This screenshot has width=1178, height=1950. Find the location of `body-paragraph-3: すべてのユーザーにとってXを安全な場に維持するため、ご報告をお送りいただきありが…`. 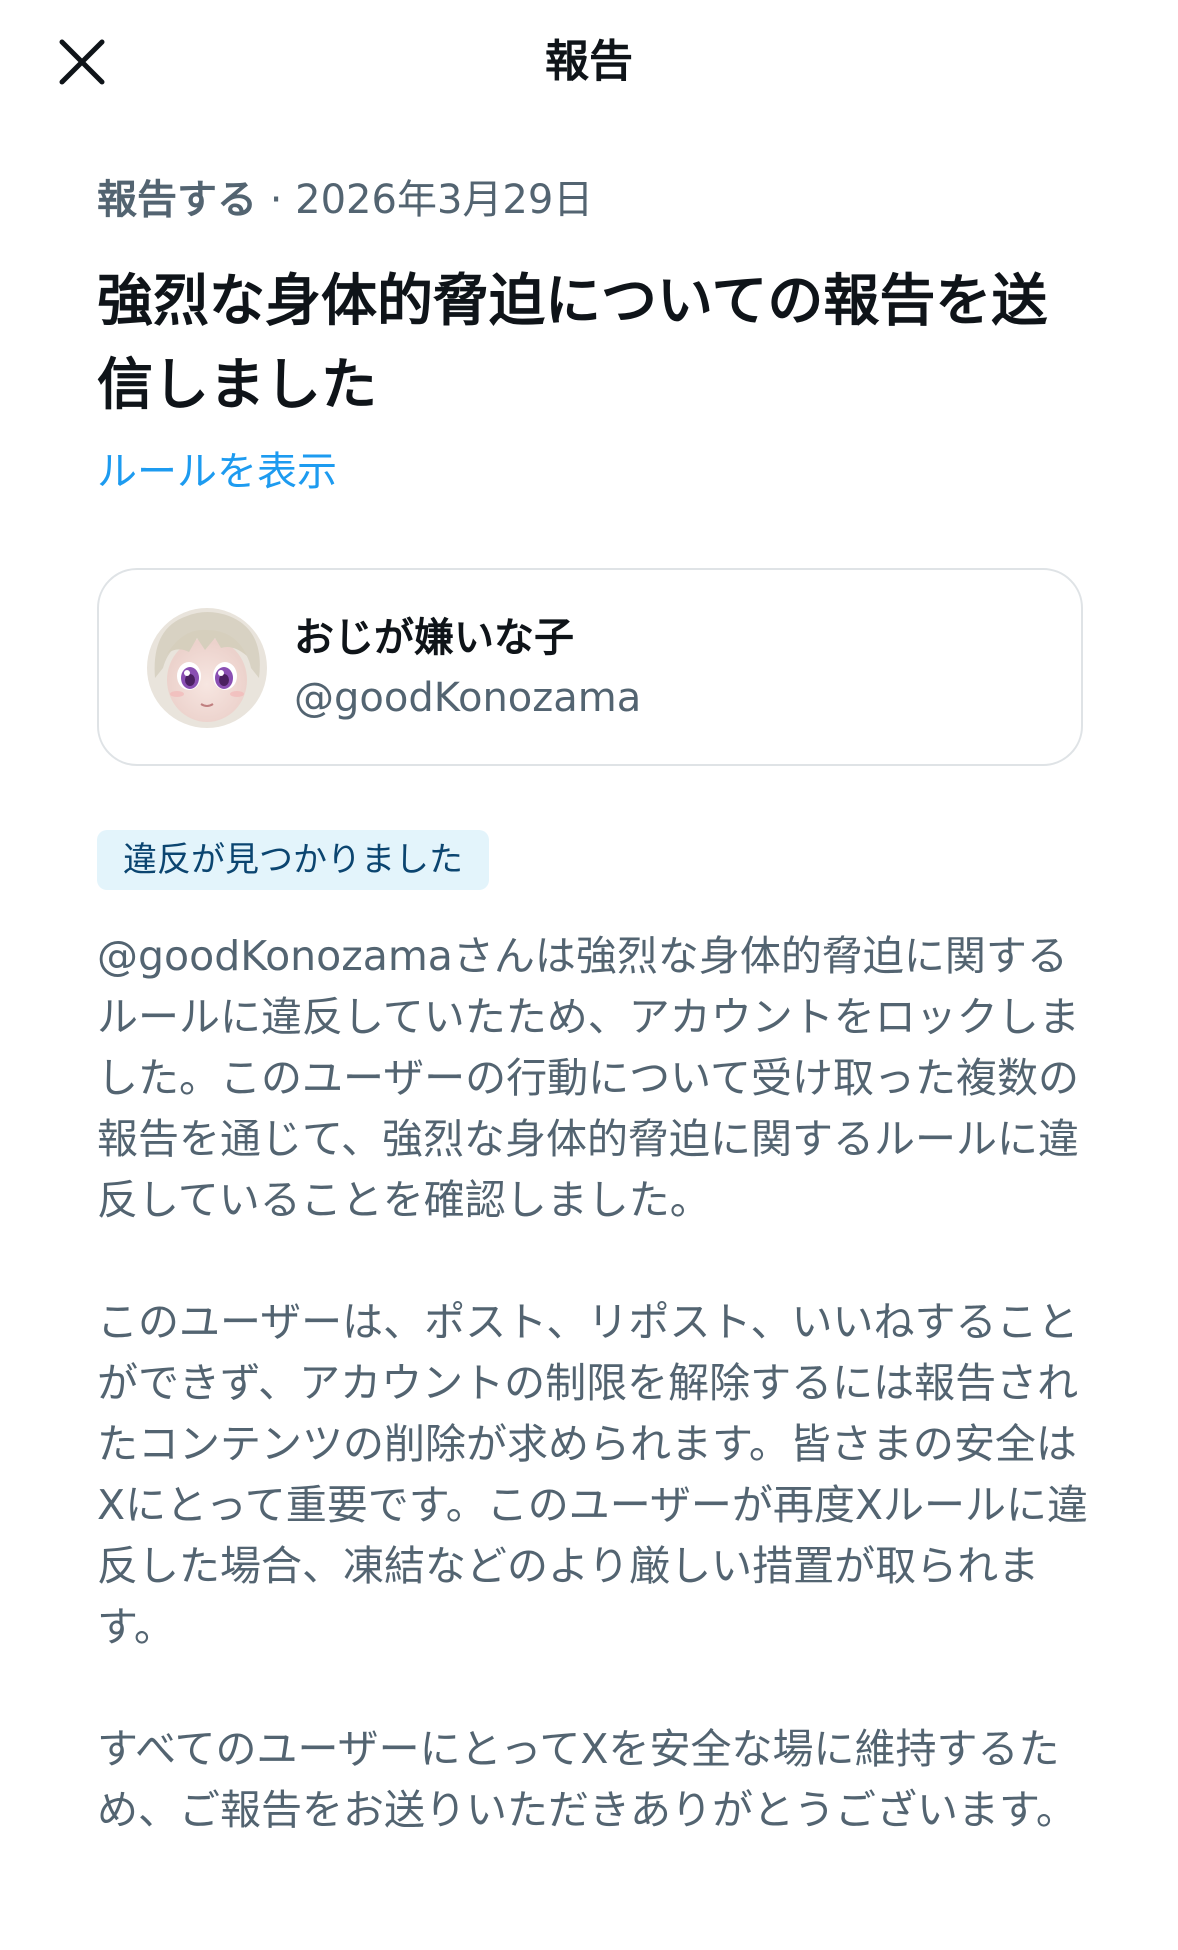

body-paragraph-3: すべてのユーザーにとってXを安全な場に維持するため、ご報告をお送りいただきありが… is located at coordinates (587, 1779).